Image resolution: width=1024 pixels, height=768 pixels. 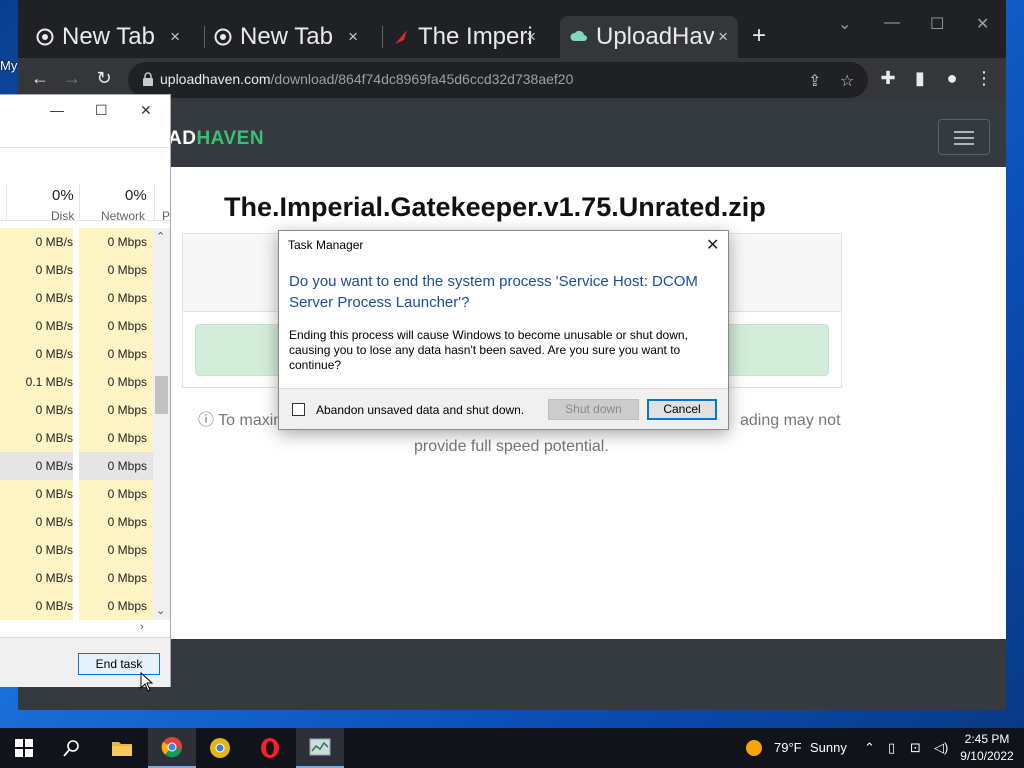 I want to click on tab-new-tab-2: New Tab ×, so click(x=286, y=37).